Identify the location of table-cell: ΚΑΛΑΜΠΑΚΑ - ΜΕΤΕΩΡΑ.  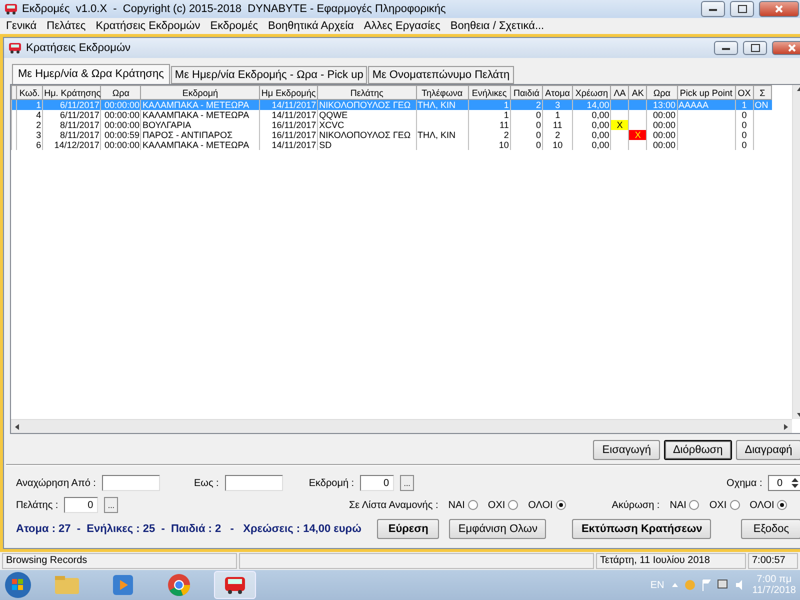
(200, 115).